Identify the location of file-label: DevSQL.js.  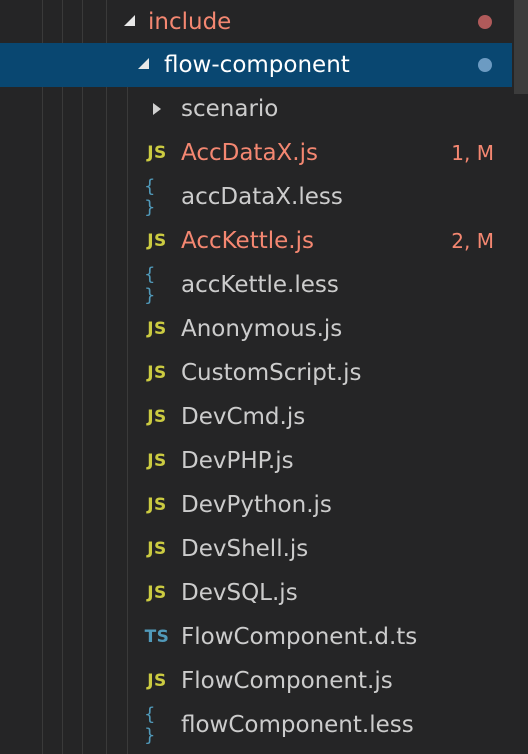
(239, 593).